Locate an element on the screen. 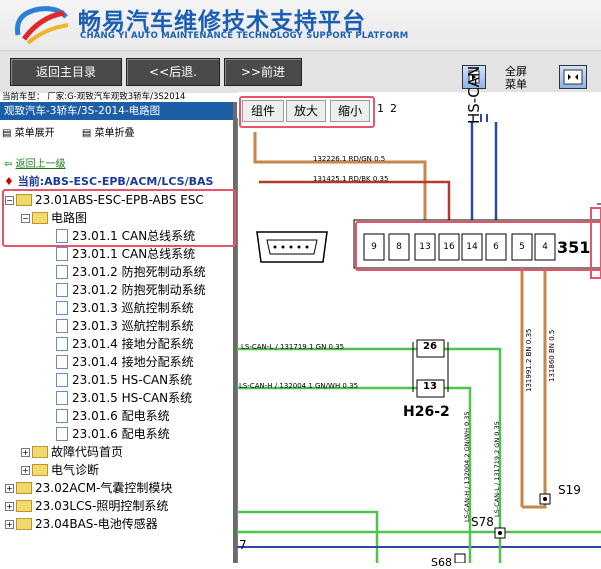 The width and height of the screenshot is (601, 569). menu-expand-button: ▤ 菜单展开 is located at coordinates (34, 133).